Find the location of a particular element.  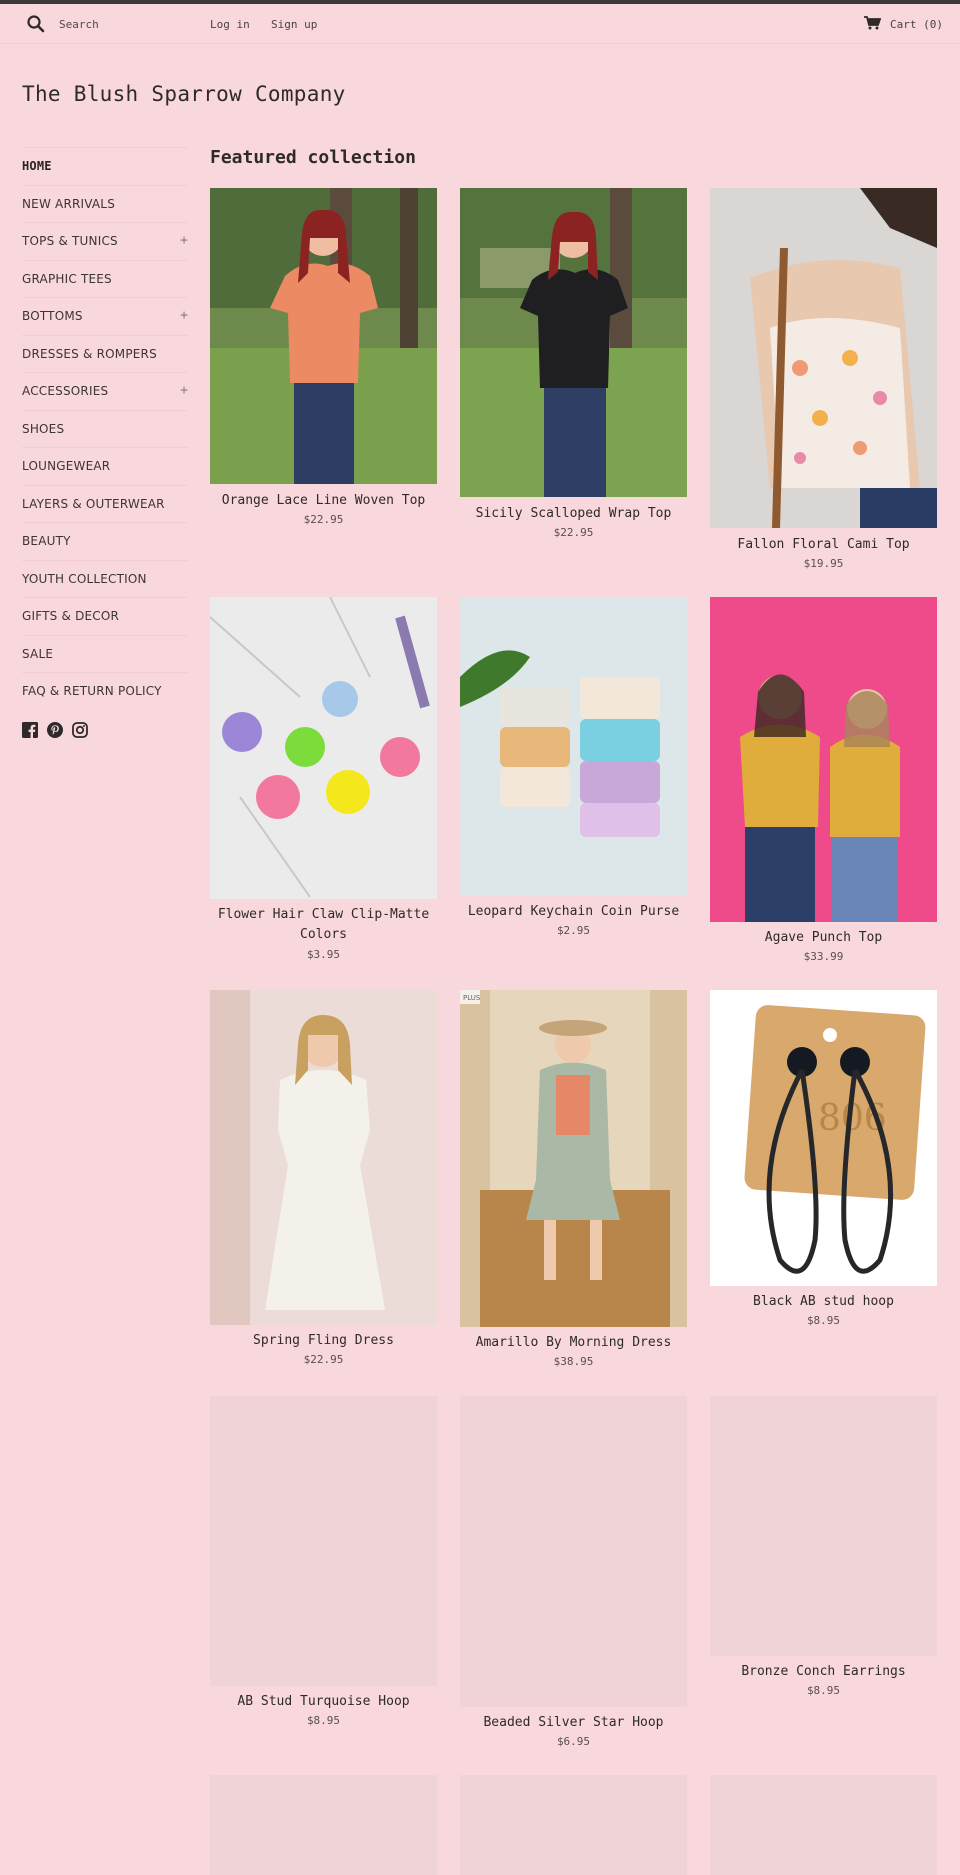

product-title: AB Stud Turquoise Hoop is located at coordinates (323, 1702).